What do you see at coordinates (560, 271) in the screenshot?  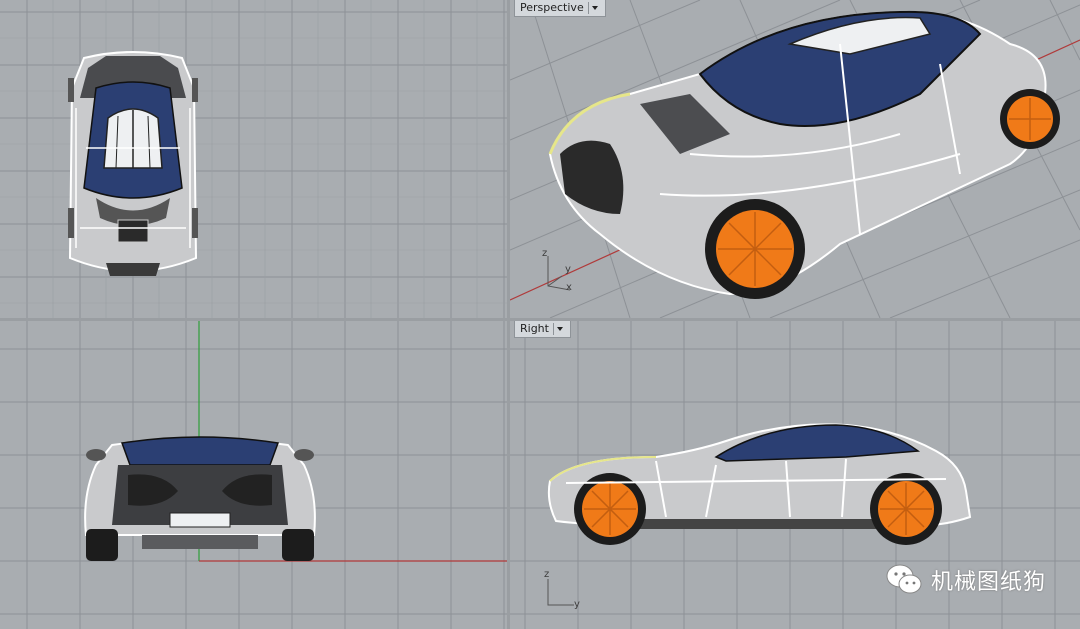 I see `perspective-axis-triad: z y x` at bounding box center [560, 271].